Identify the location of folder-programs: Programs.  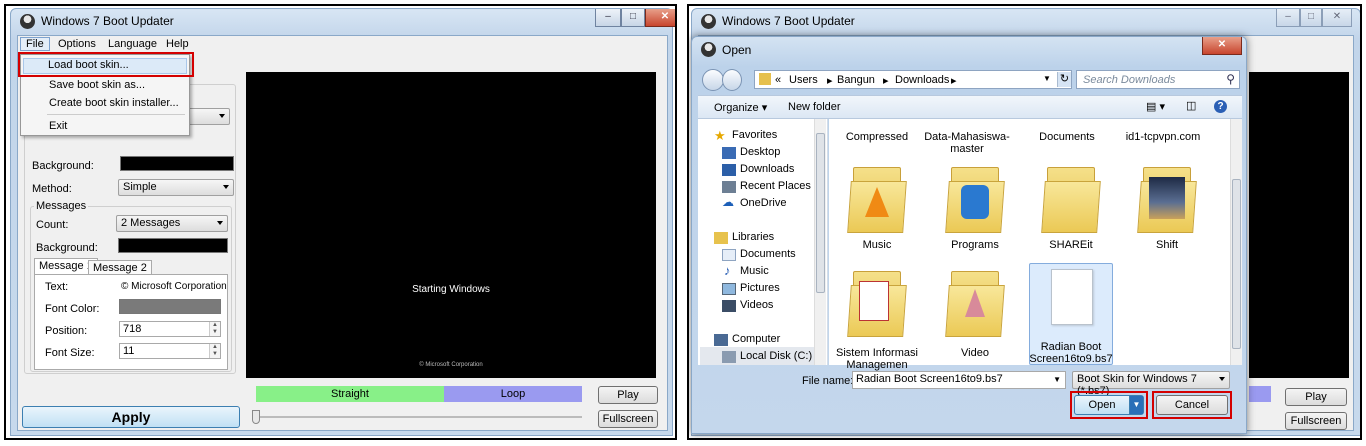
(975, 245).